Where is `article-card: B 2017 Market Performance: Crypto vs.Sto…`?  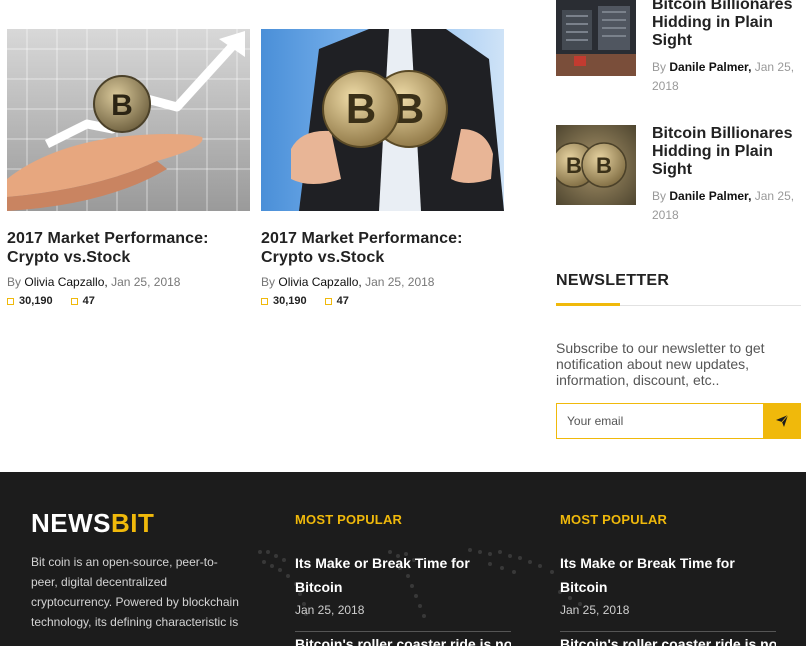
article-card: B 2017 Market Performance: Crypto vs.Sto… is located at coordinates (128, 168).